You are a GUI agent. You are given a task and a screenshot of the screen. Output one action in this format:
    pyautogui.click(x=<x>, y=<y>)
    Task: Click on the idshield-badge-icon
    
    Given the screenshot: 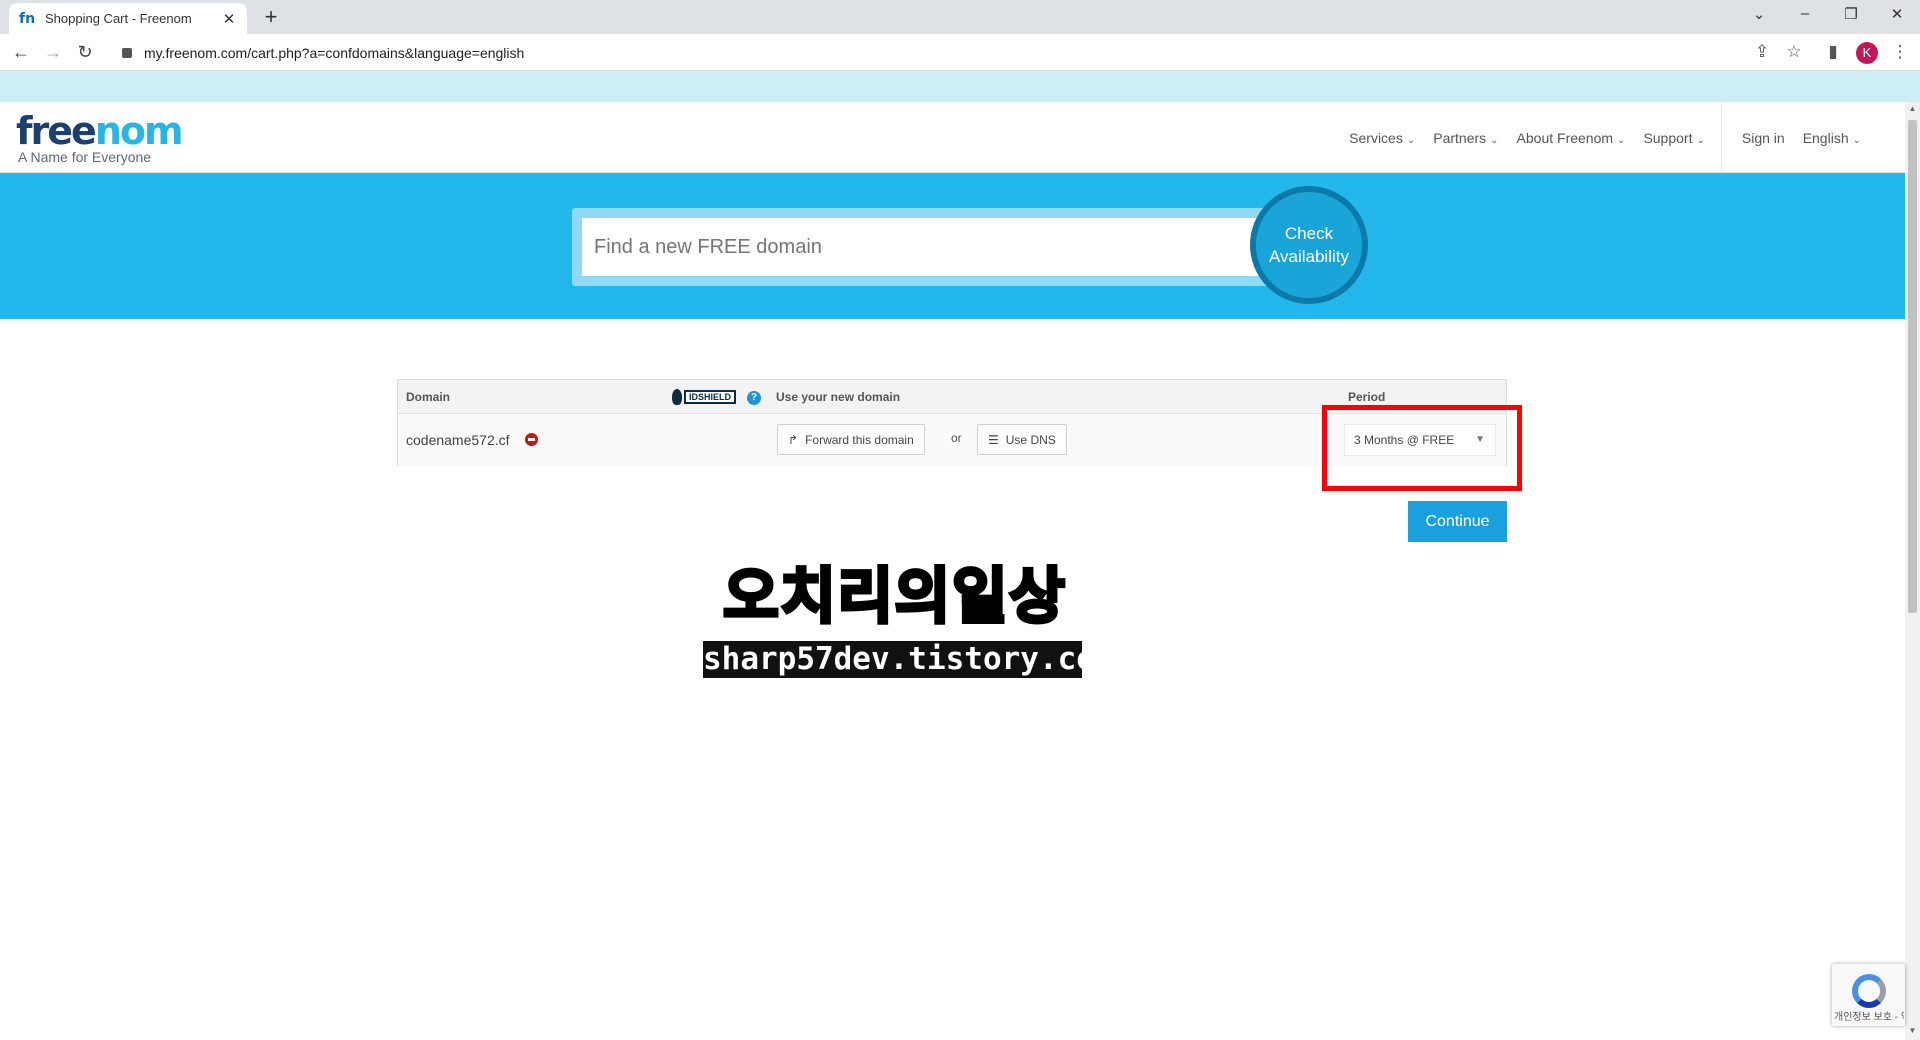 What is the action you would take?
    pyautogui.click(x=677, y=397)
    